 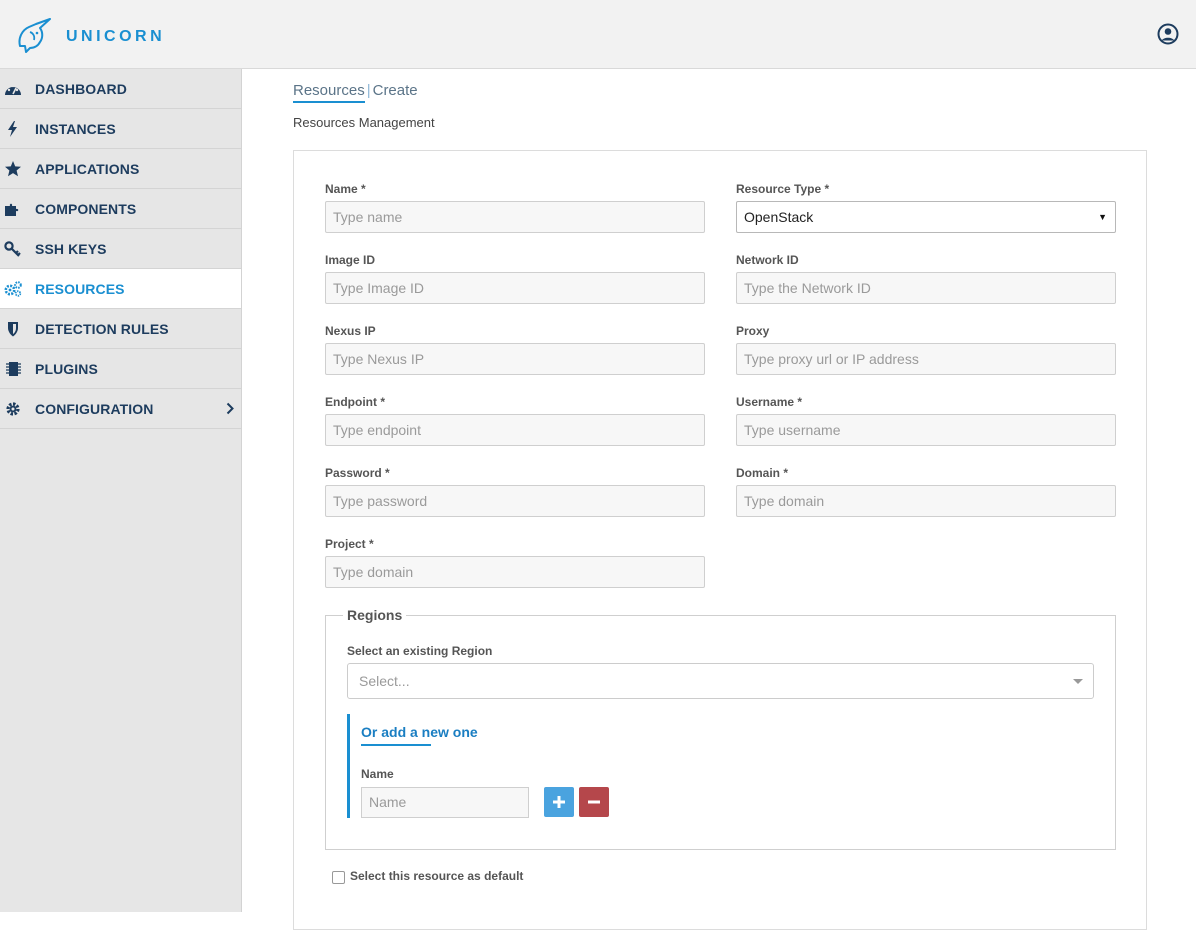 What do you see at coordinates (329, 92) in the screenshot?
I see `tab-resources: Resources` at bounding box center [329, 92].